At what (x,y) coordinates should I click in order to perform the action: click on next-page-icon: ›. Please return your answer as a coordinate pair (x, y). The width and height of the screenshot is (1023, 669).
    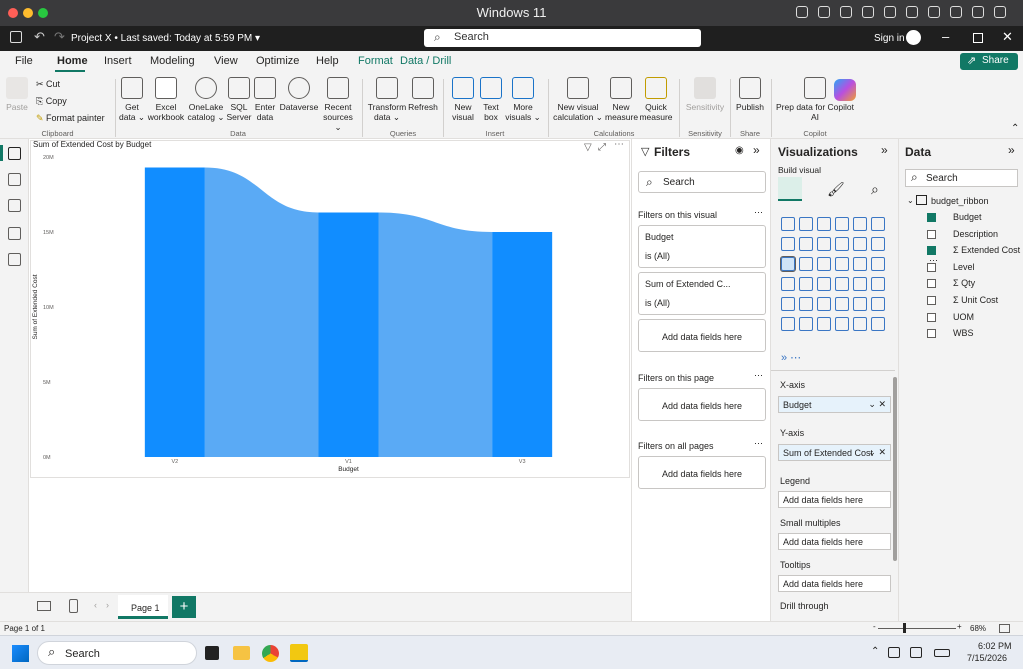
    Looking at the image, I should click on (107, 605).